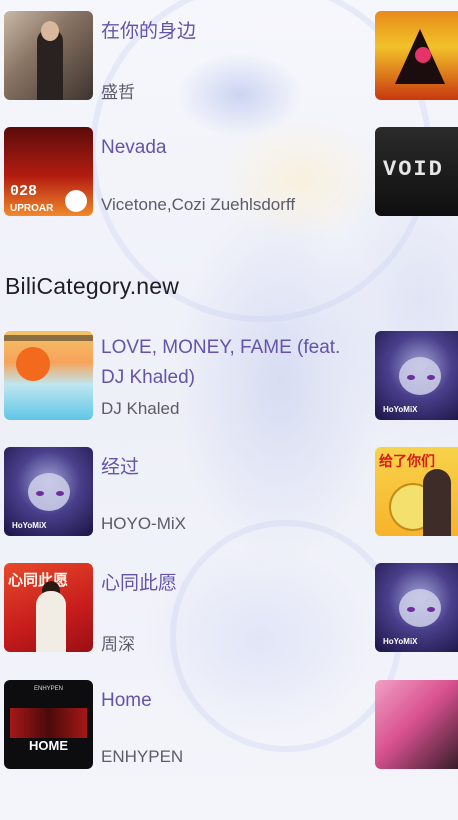  Describe the element at coordinates (48, 689) in the screenshot. I see `cover-band: ENHYPEN` at that location.